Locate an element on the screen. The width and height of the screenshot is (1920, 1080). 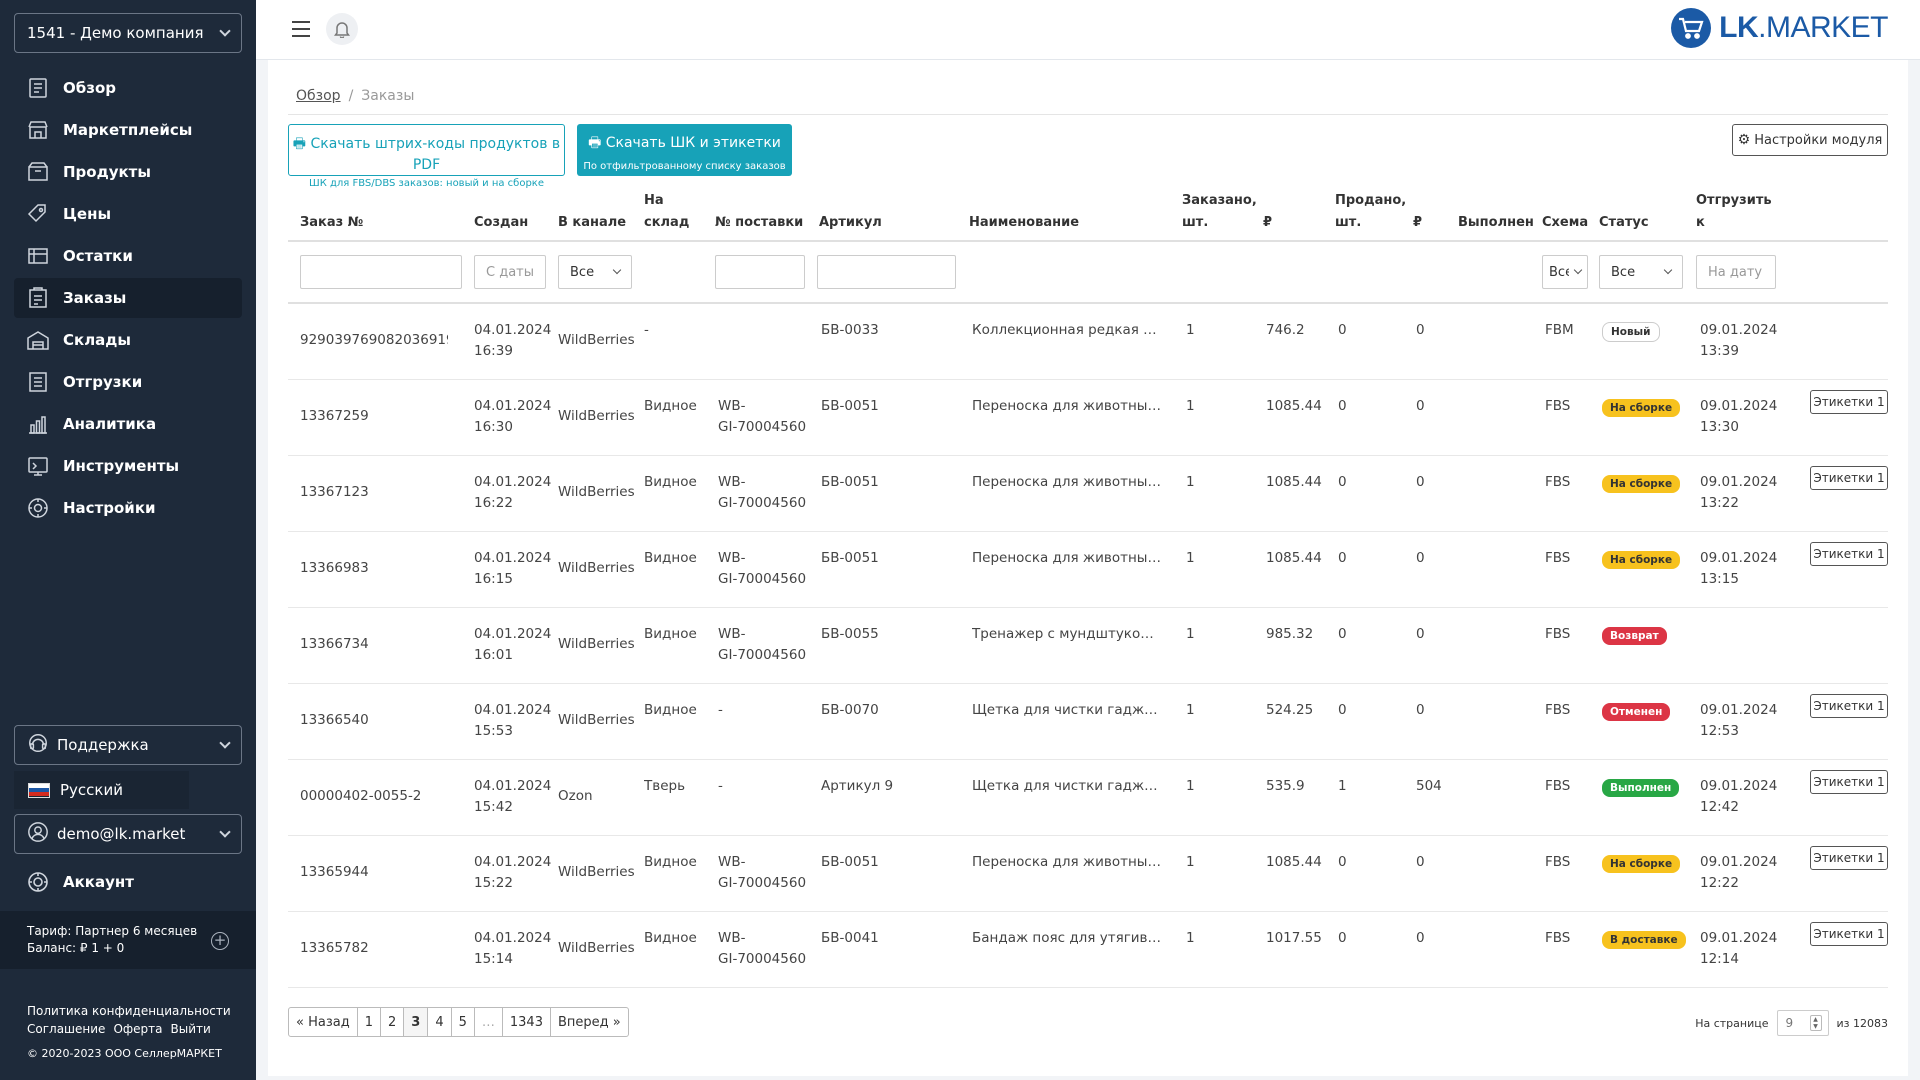
col-ordered: Заказано, шт. is located at coordinates (1219, 212).